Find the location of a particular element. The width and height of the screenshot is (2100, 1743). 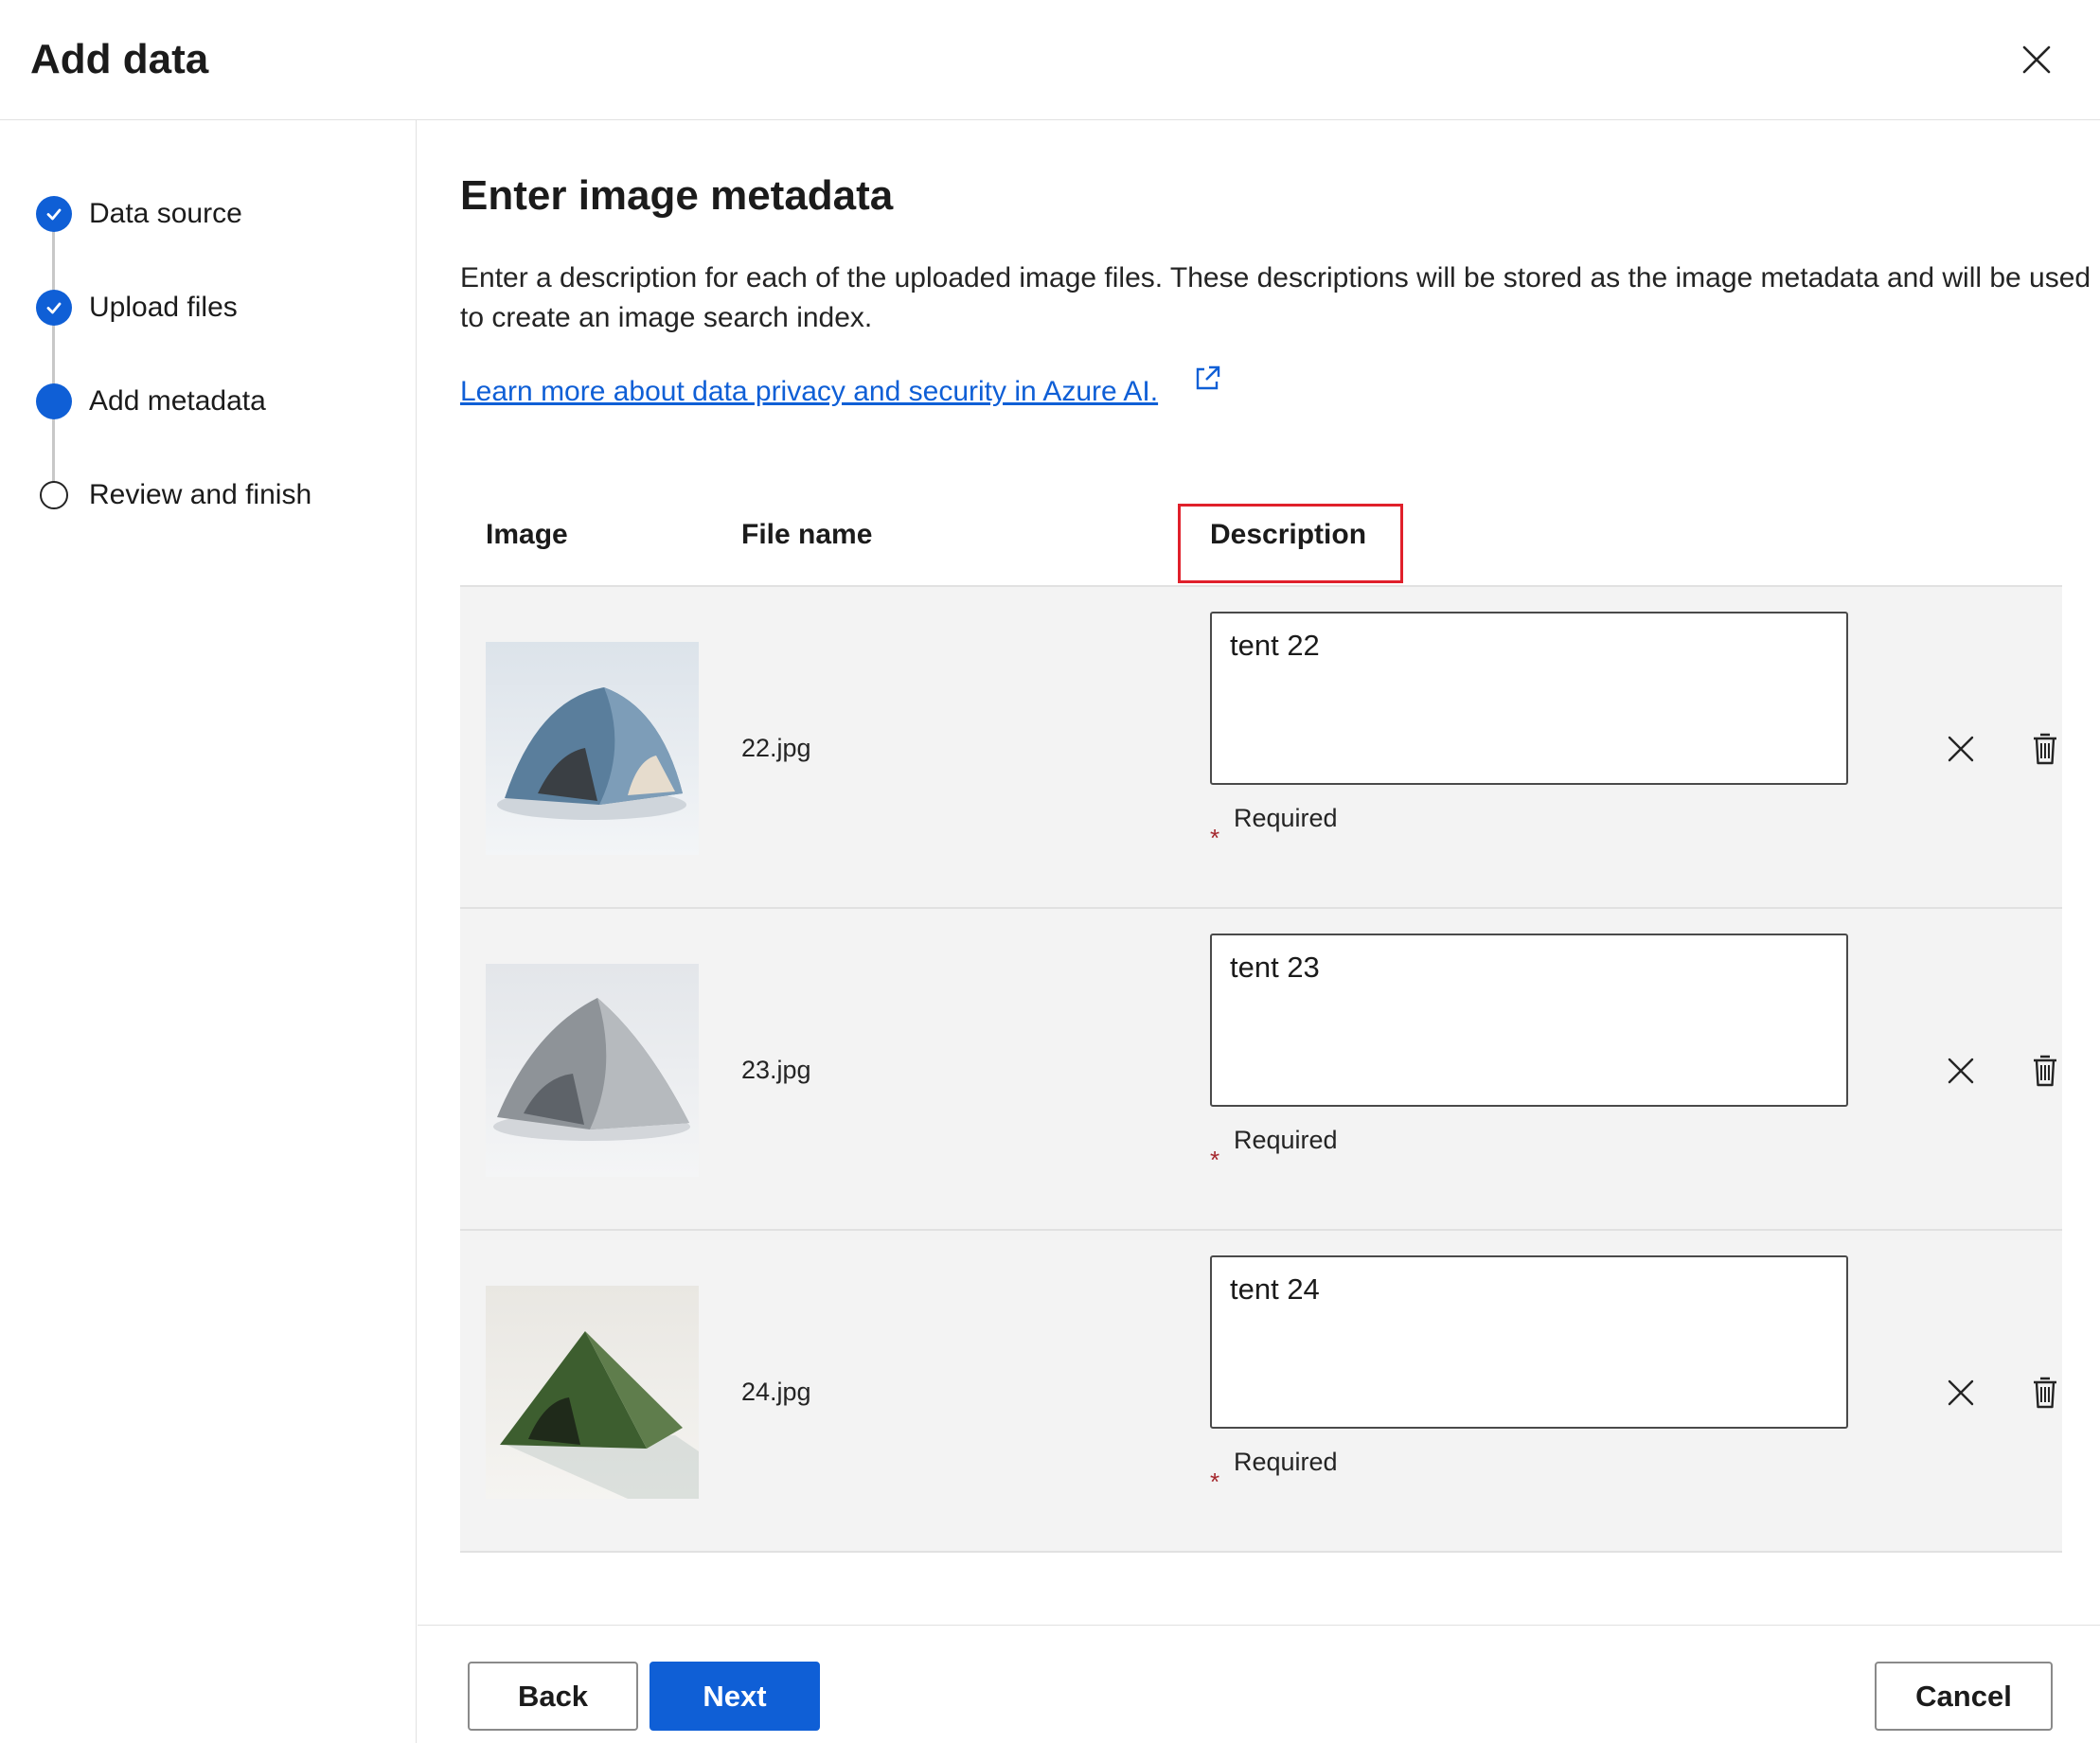

back-button: Back is located at coordinates (553, 1696).